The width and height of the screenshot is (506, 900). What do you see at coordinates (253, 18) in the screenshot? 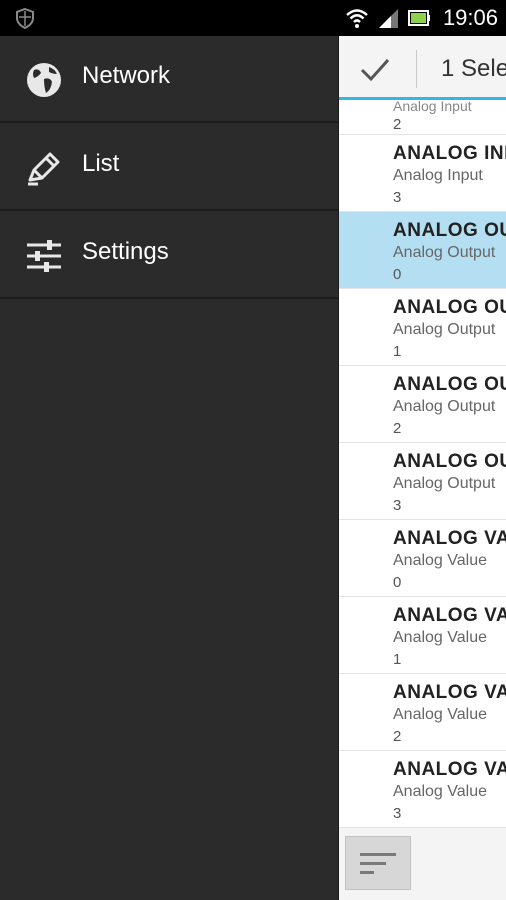
I see `status-bar: 19:06` at bounding box center [253, 18].